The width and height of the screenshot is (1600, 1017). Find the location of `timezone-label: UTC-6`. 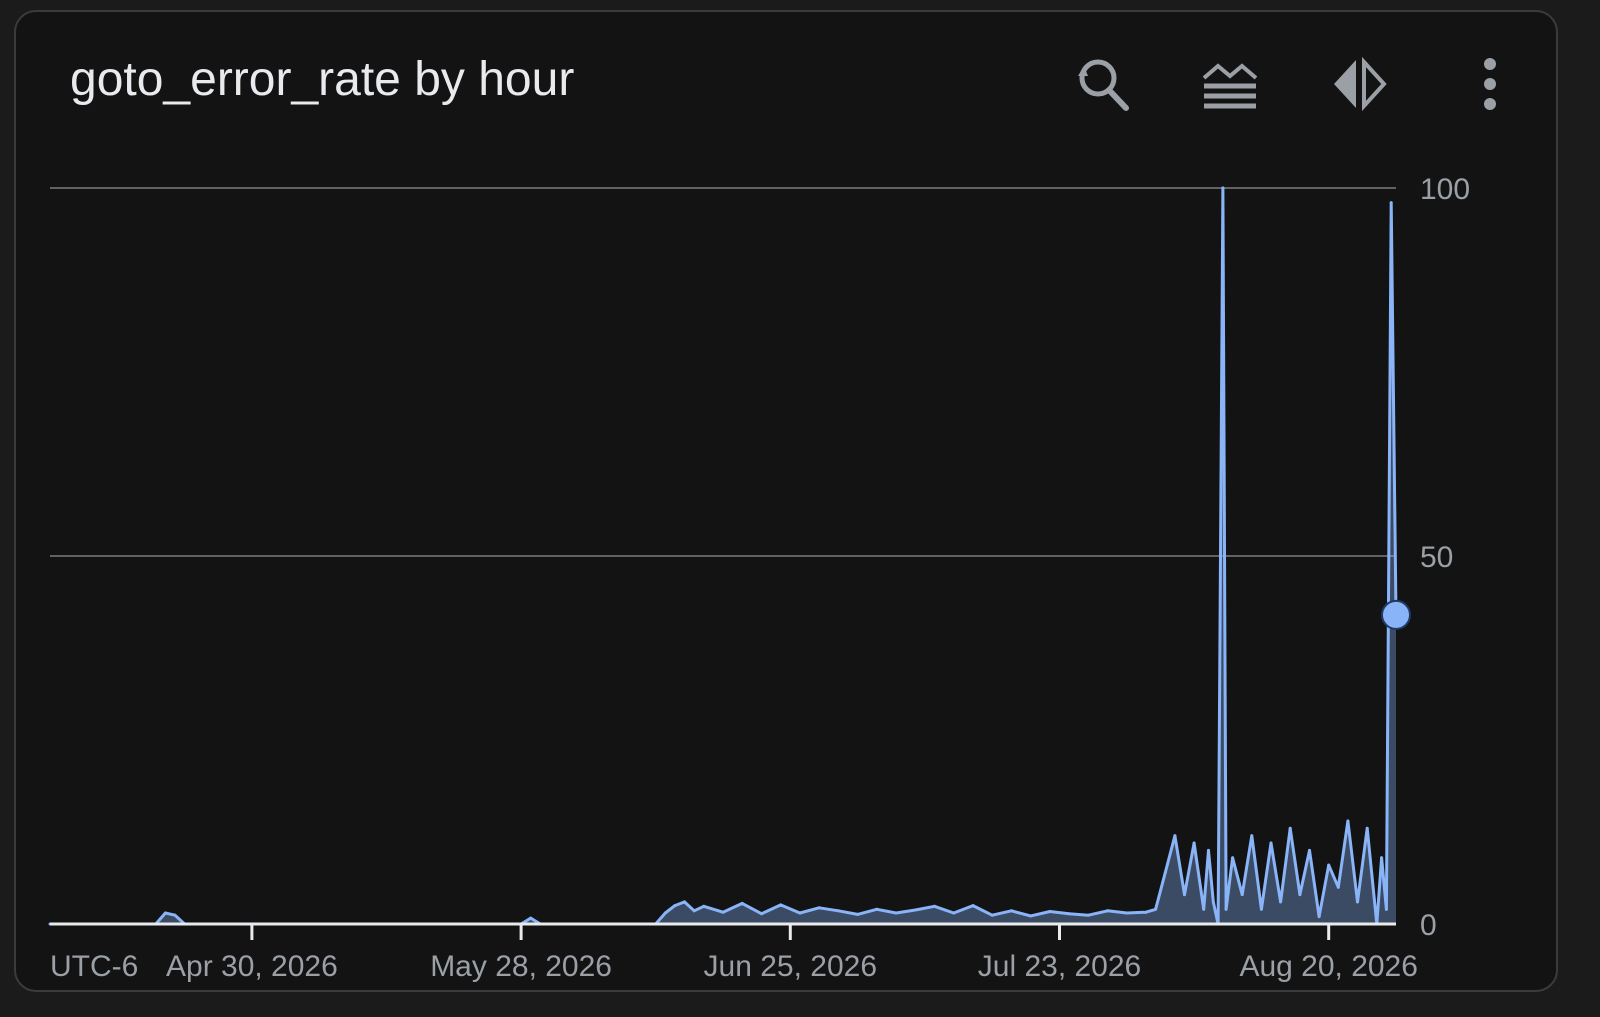

timezone-label: UTC-6 is located at coordinates (94, 966).